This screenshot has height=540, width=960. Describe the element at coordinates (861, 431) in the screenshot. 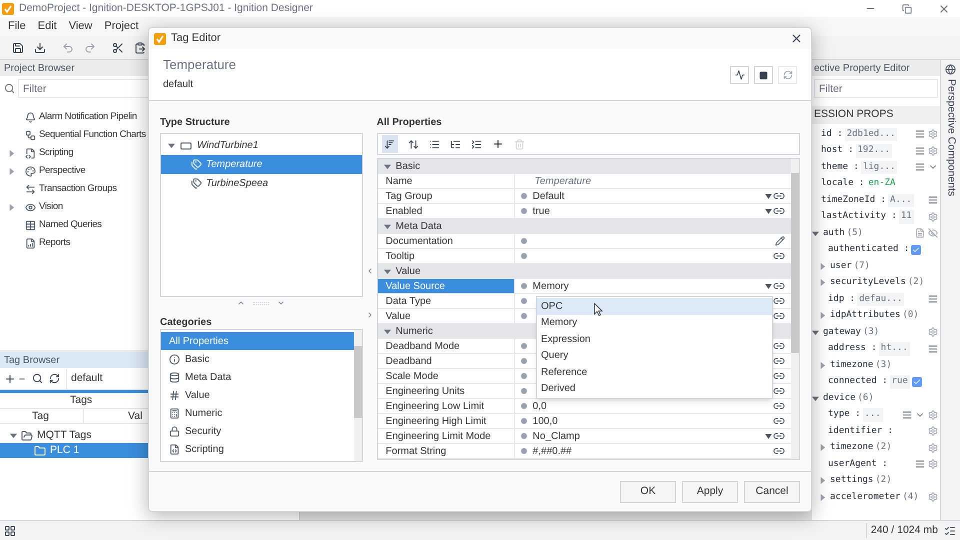

I see `property-key: identifier :` at that location.